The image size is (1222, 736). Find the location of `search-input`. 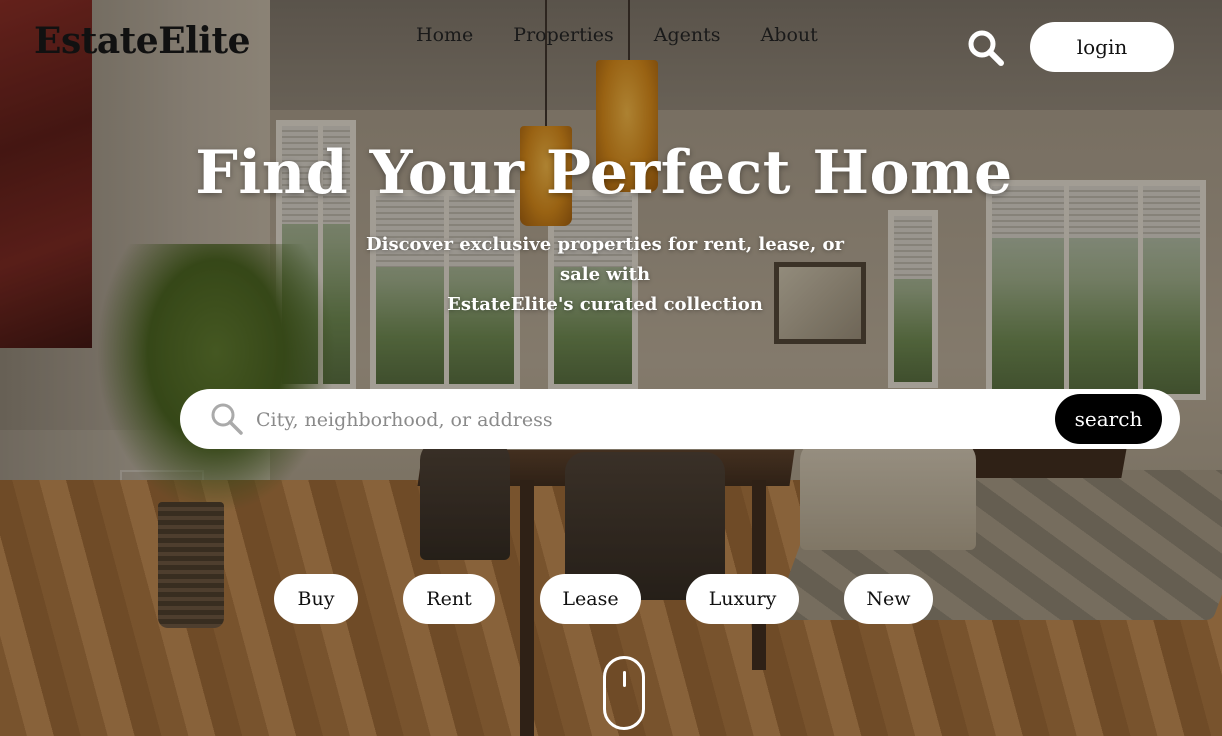

search-input is located at coordinates (646, 420).